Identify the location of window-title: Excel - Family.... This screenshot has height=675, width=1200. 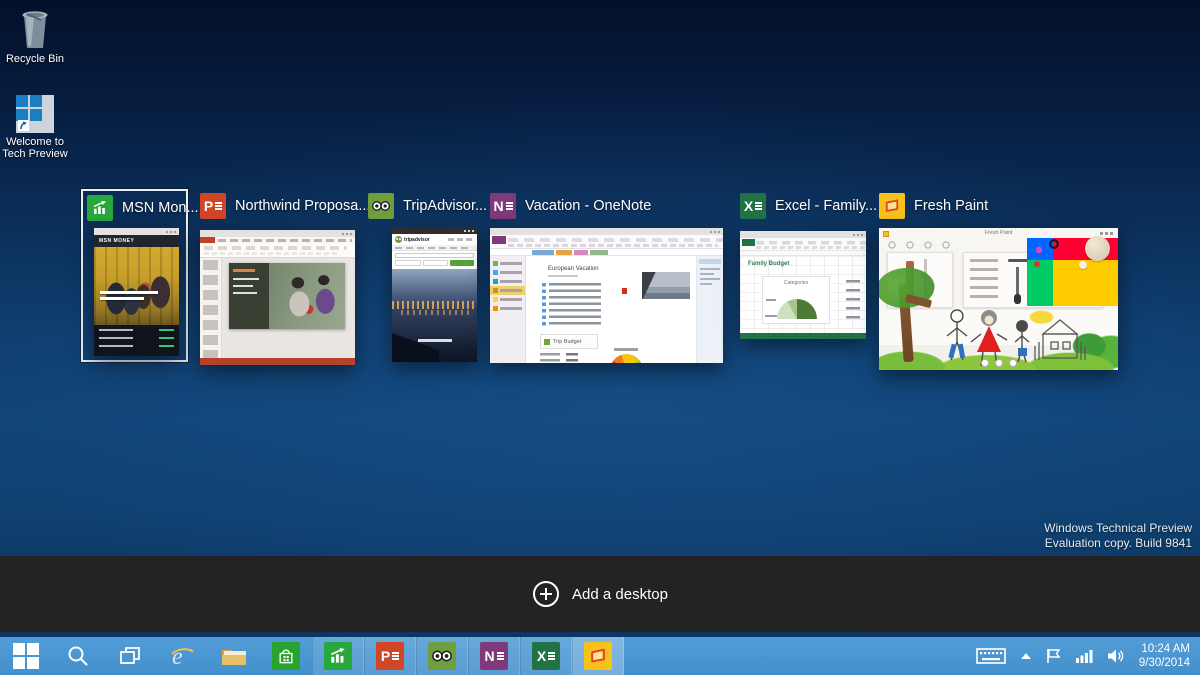
(826, 206).